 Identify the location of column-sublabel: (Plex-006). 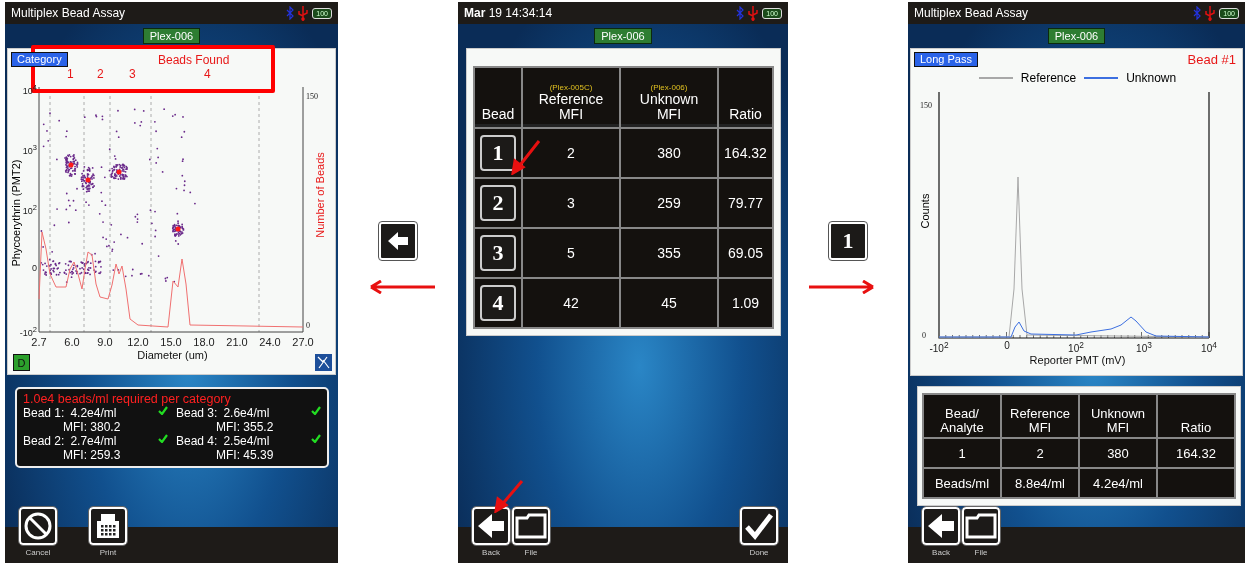
(669, 87).